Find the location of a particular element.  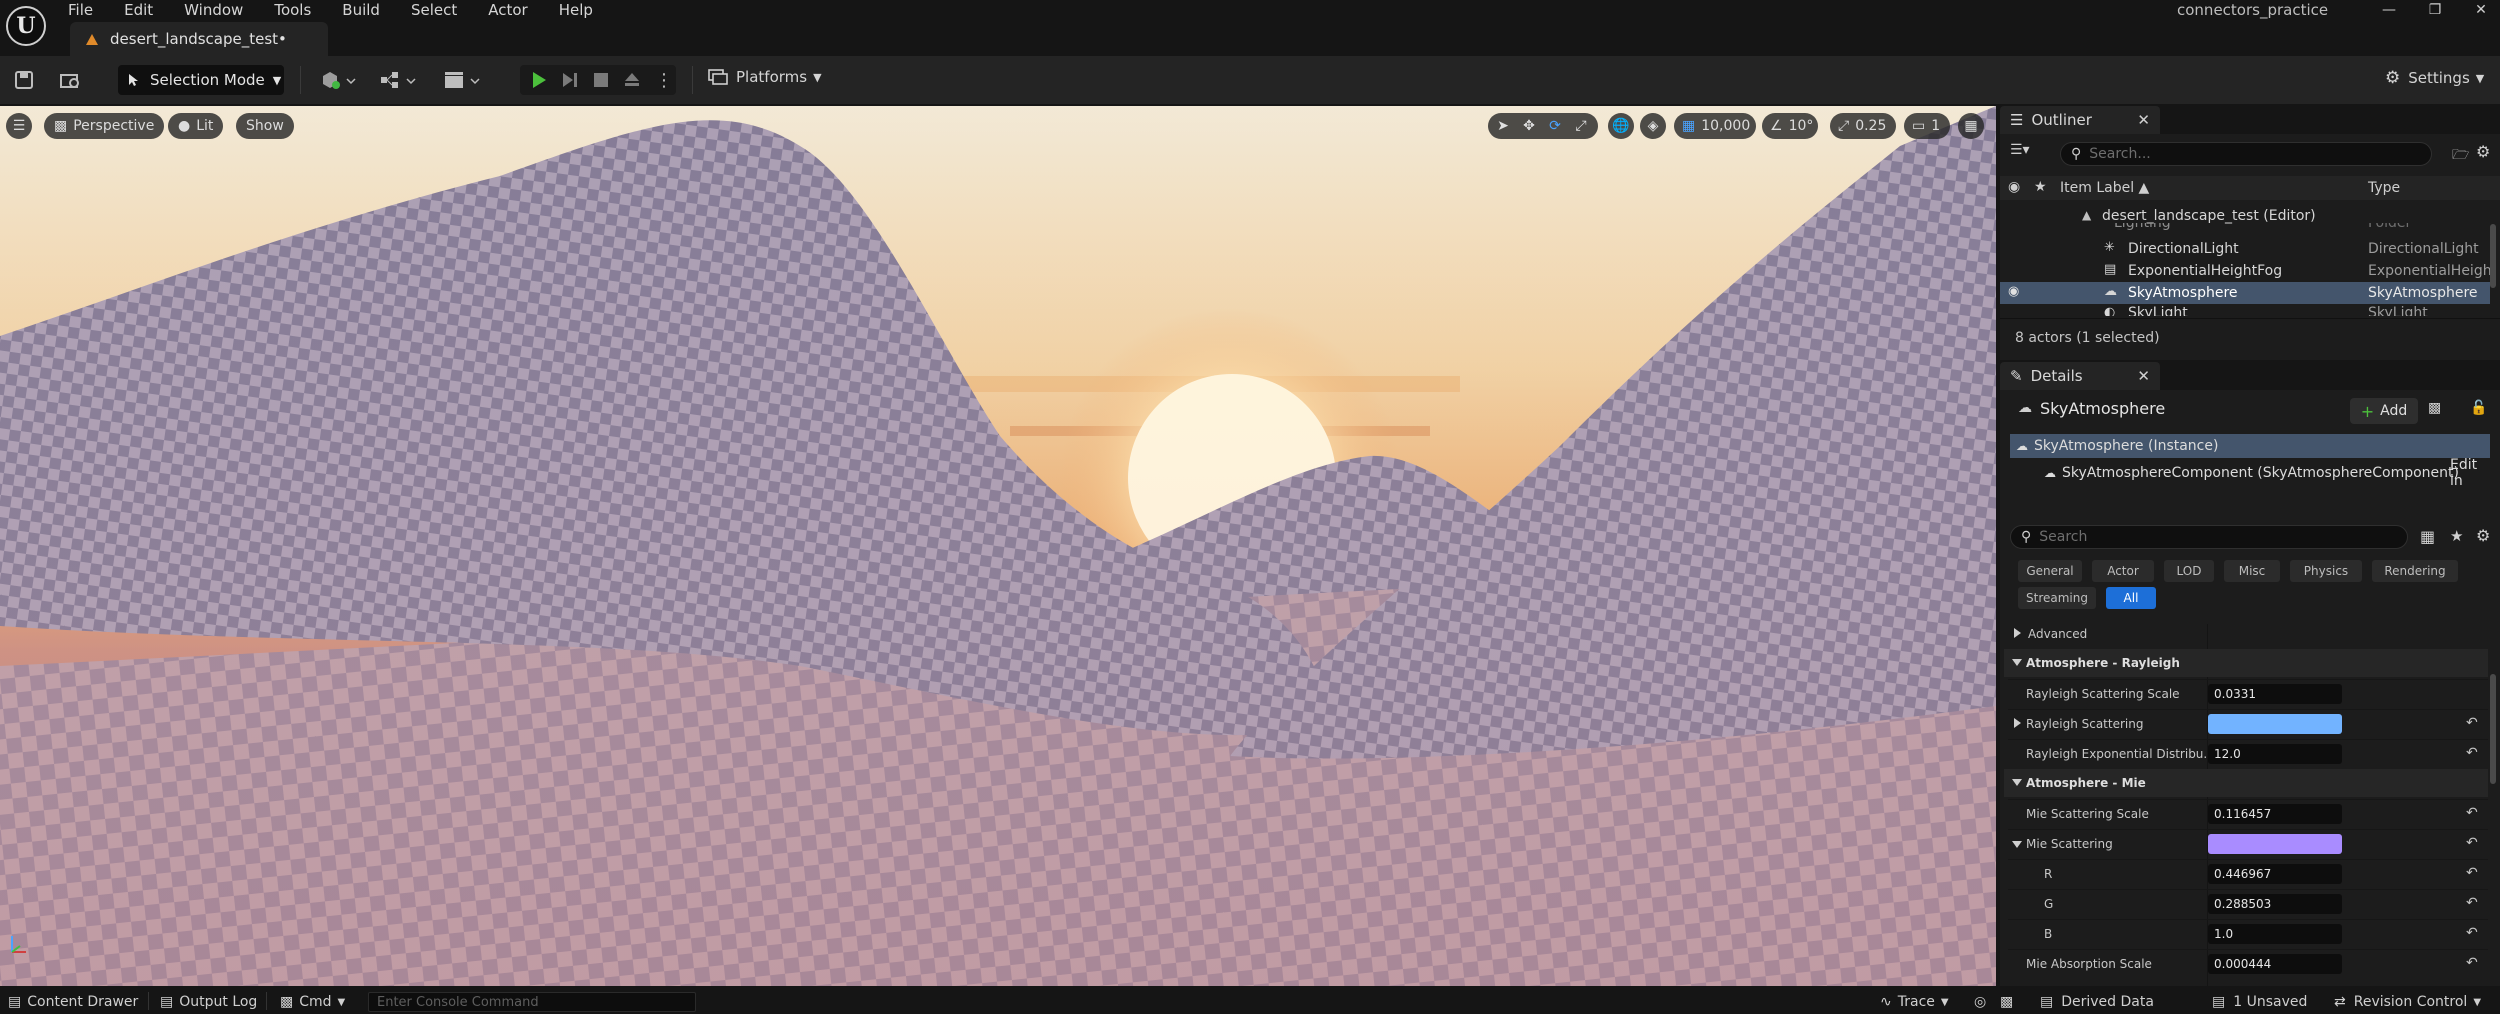

viewport-options-icon: ☰ is located at coordinates (19, 126).